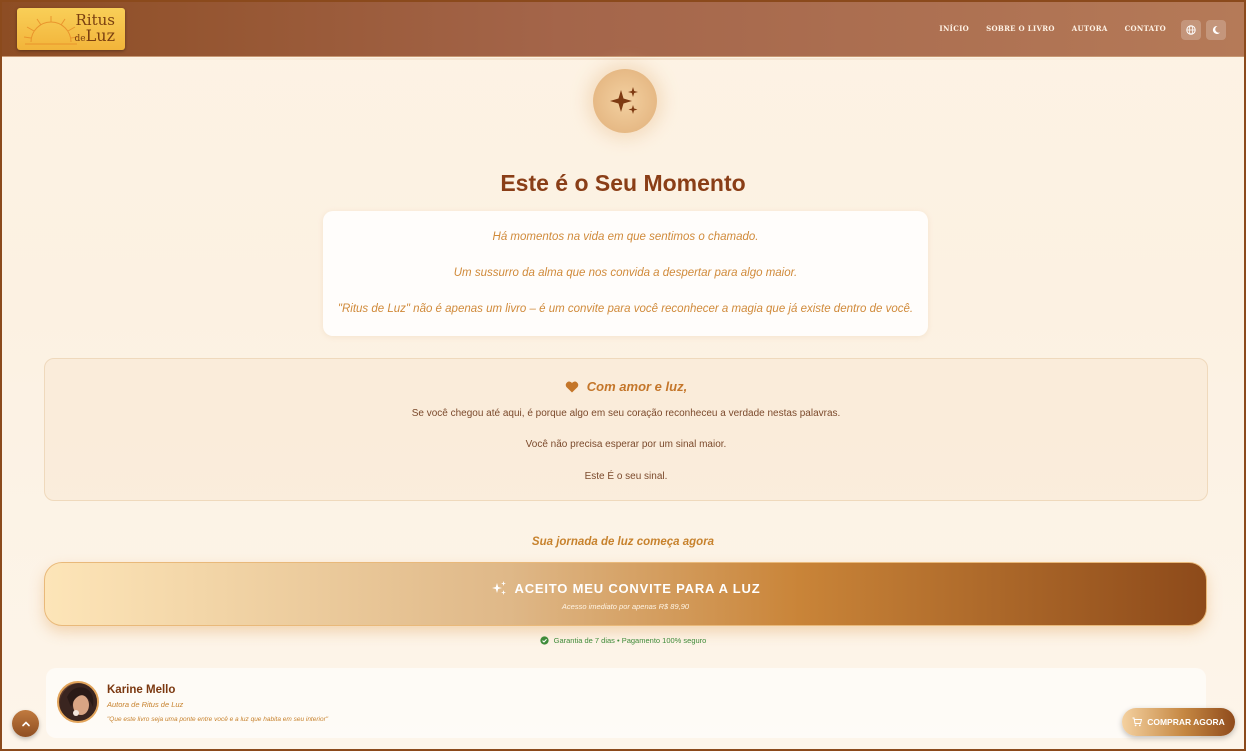  I want to click on cta-price-note: Acesso imediato por apenas R$ 89,90, so click(625, 606).